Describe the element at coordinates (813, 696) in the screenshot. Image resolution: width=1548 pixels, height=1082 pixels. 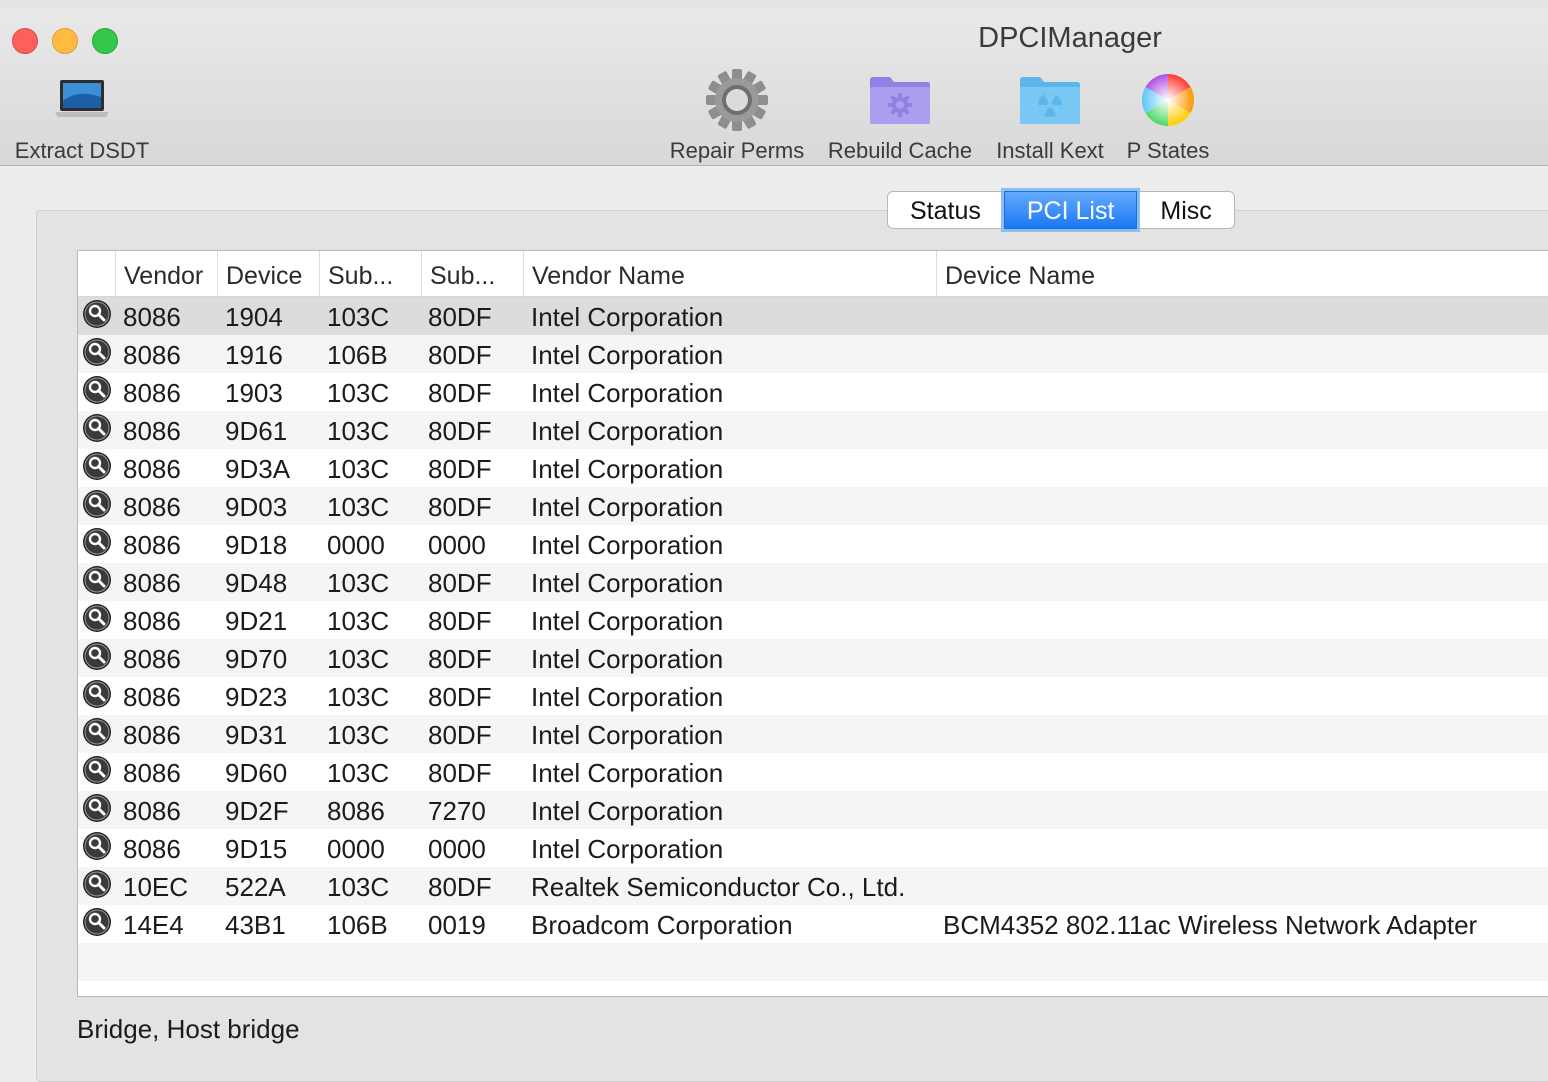
I see `table-row: 8086 9D23 103C 80DF Intel Corporation` at that location.